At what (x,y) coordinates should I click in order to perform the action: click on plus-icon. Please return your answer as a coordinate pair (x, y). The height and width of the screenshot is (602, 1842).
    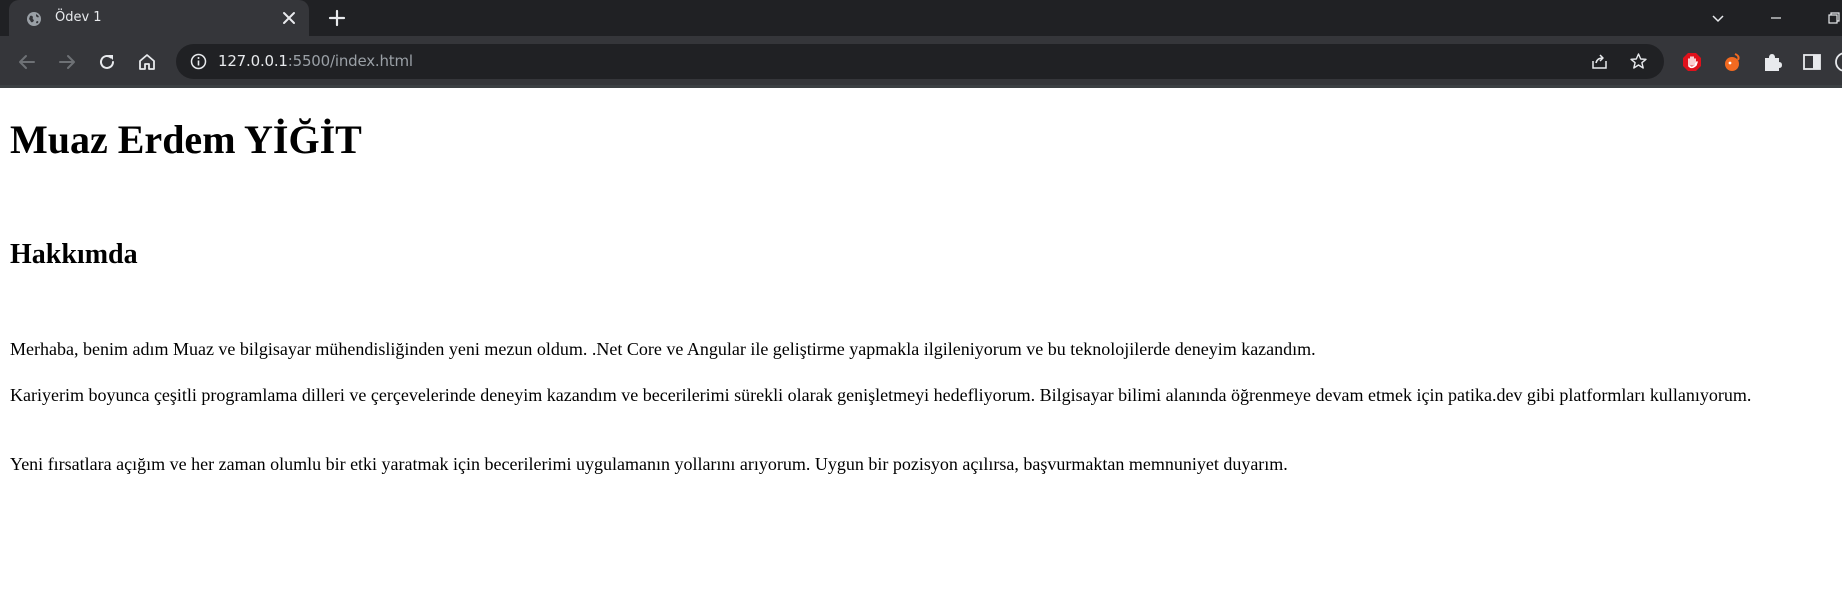
    Looking at the image, I should click on (337, 18).